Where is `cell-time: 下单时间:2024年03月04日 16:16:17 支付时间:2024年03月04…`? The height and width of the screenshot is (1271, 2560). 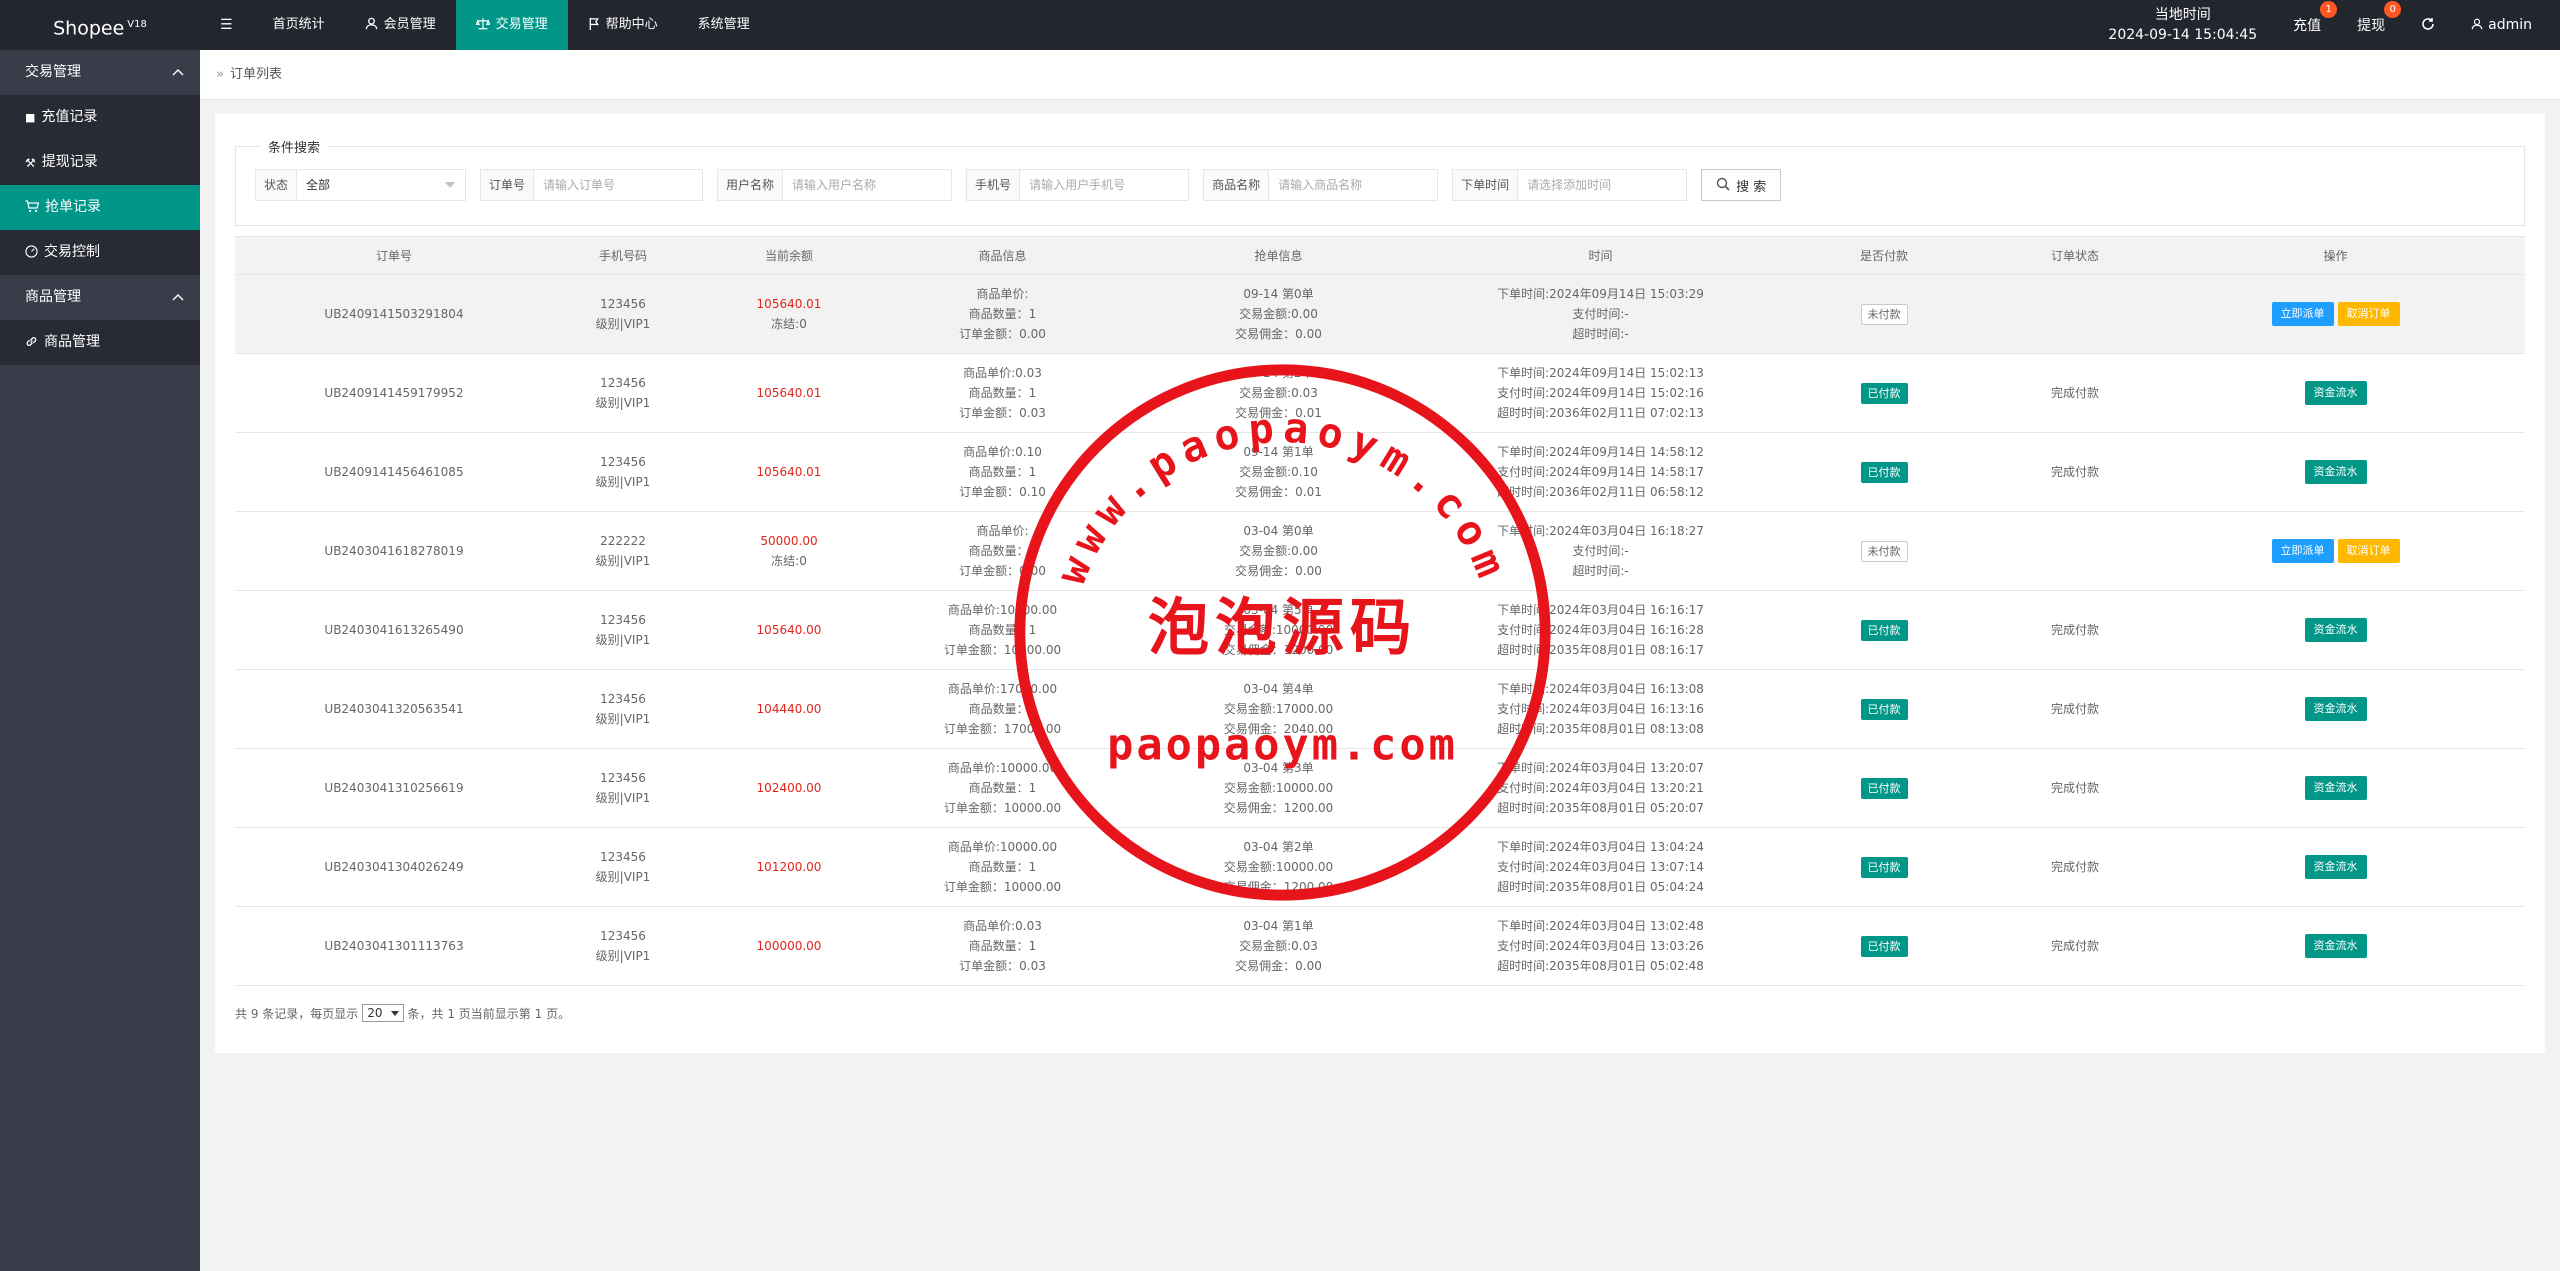
cell-time: 下单时间:2024年03月04日 16:16:17 支付时间:2024年03月04… is located at coordinates (1600, 630).